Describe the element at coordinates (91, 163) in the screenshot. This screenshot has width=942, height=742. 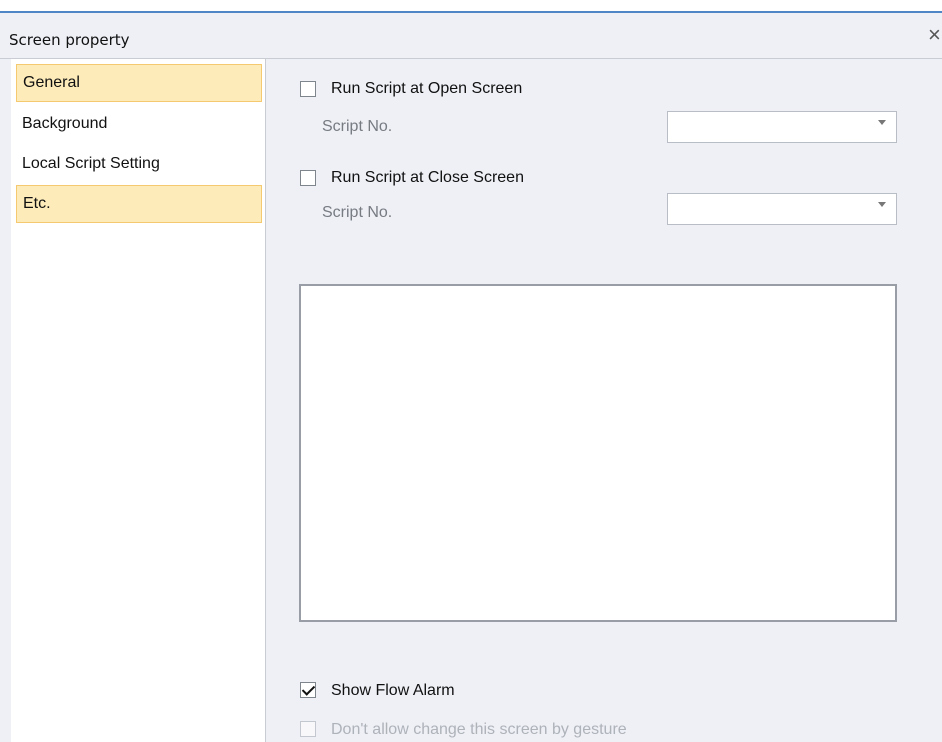
I see `sidebar-item-label-local-script-setting: Local Script Setting` at that location.